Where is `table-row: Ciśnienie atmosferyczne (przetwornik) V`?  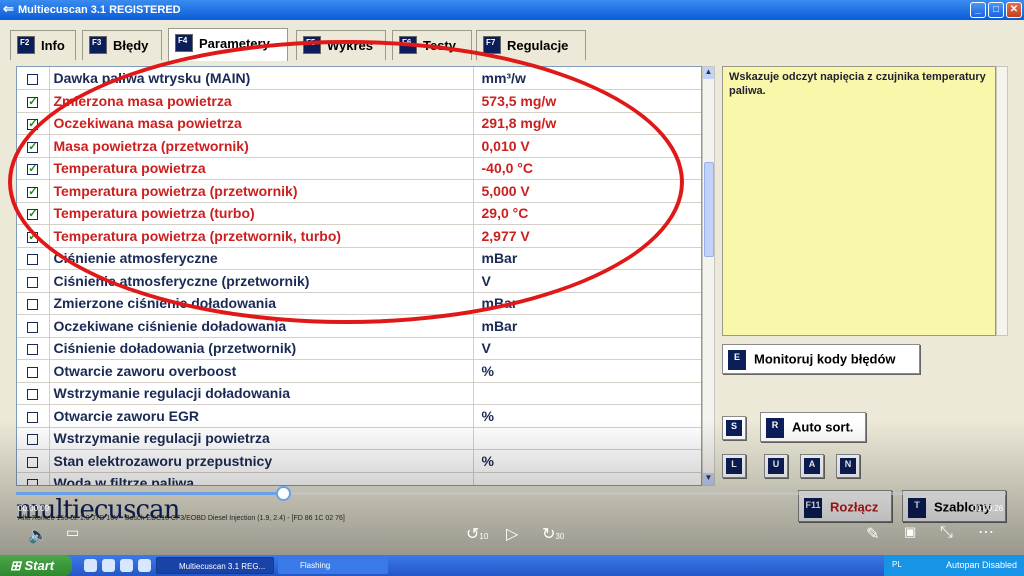 table-row: Ciśnienie atmosferyczne (przetwornik) V is located at coordinates (359, 281).